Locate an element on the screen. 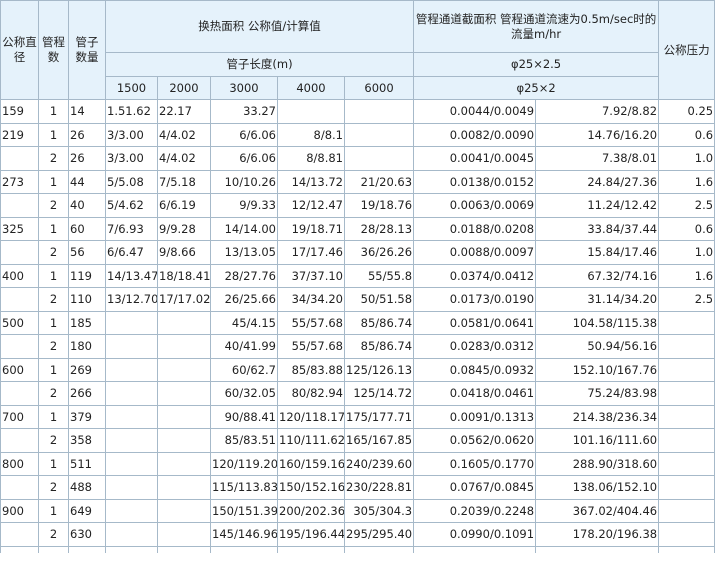  cell-area-2000: 7/5.18 is located at coordinates (184, 181).